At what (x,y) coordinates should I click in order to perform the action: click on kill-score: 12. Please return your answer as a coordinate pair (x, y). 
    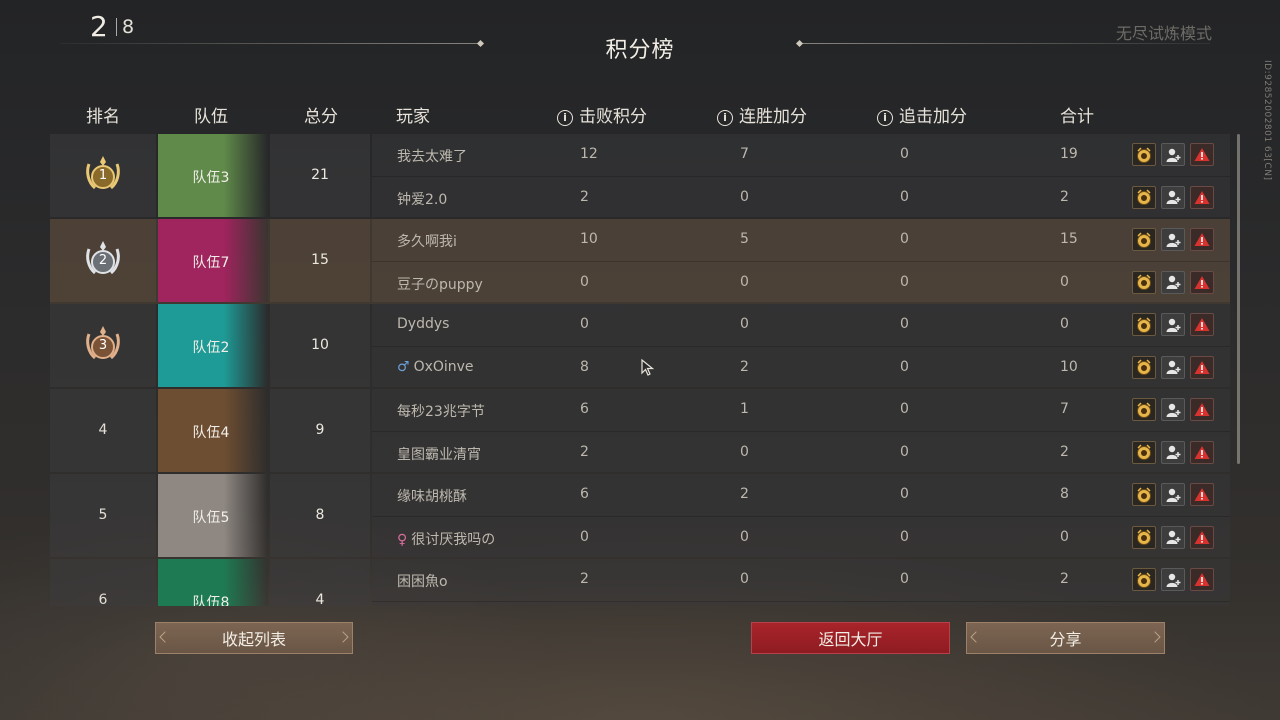
    Looking at the image, I should click on (589, 154).